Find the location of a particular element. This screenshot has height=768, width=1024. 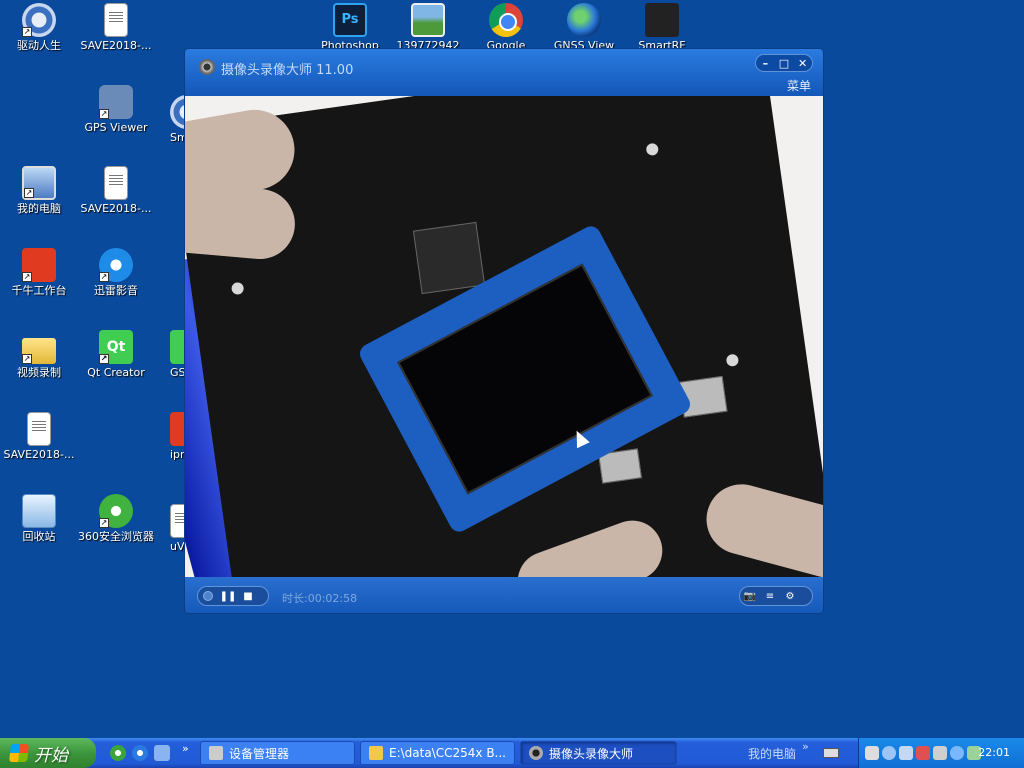

browser-icon: ↗ is located at coordinates (116, 511).